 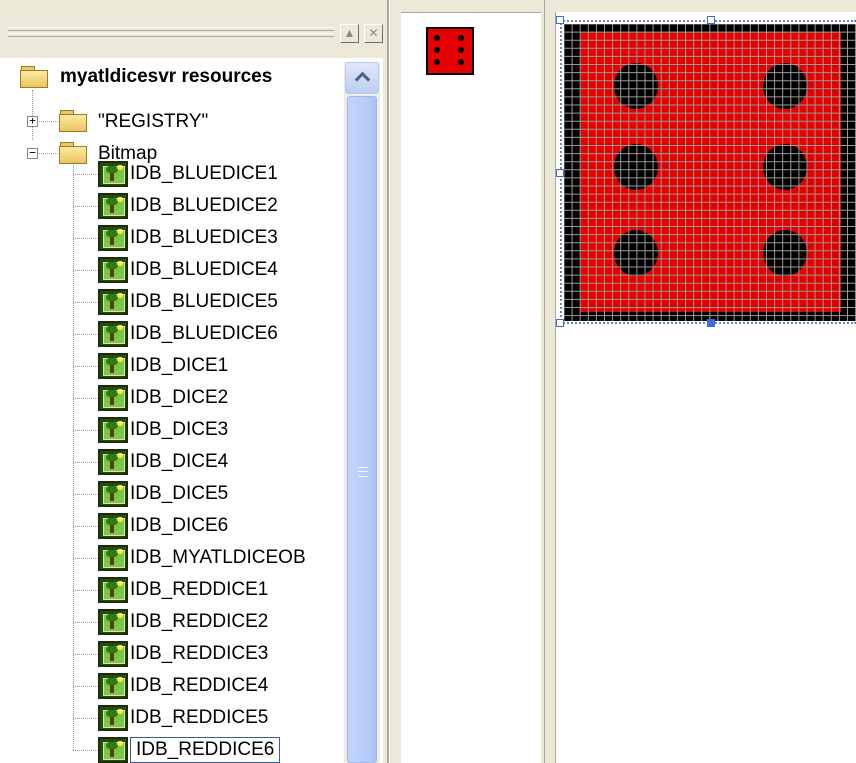 What do you see at coordinates (153, 122) in the screenshot?
I see `tree-folder-label: "REGISTRY"` at bounding box center [153, 122].